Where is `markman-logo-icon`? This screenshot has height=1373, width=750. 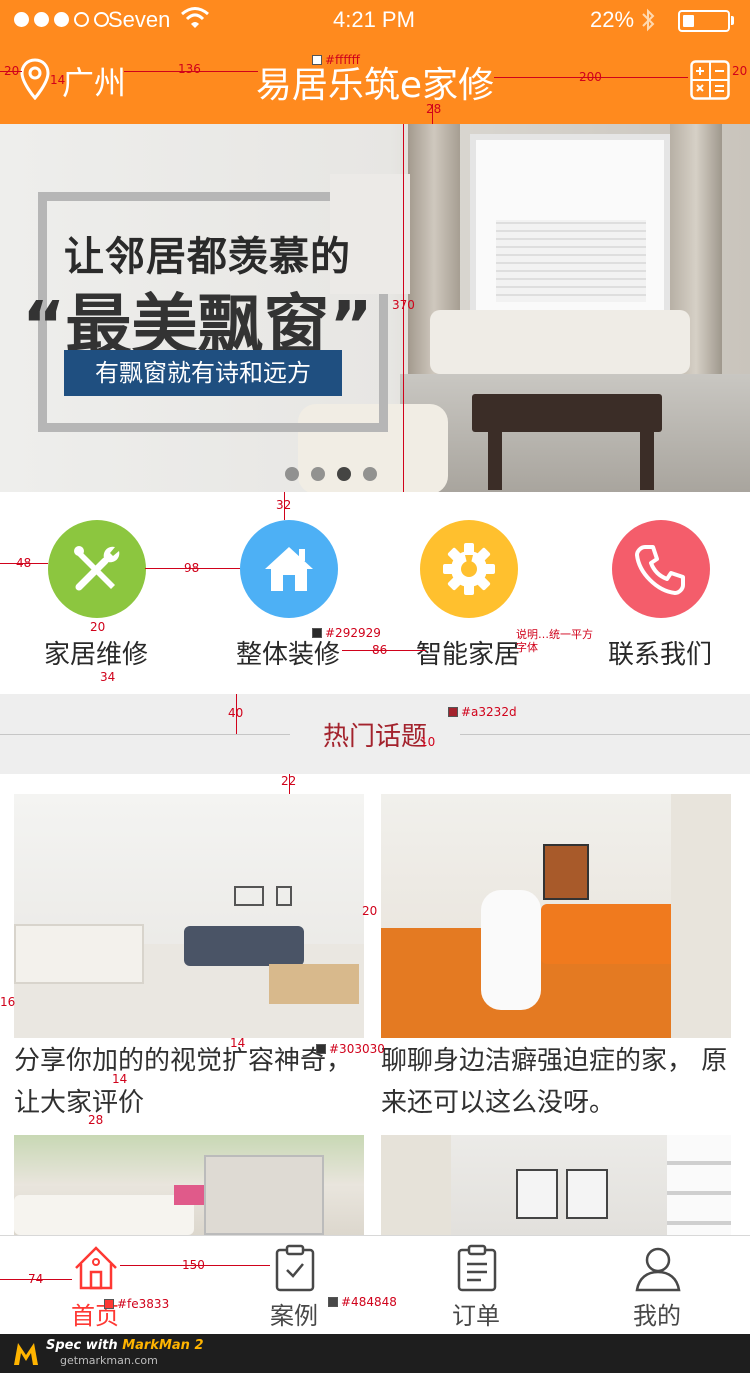
markman-logo-icon is located at coordinates (26, 1354).